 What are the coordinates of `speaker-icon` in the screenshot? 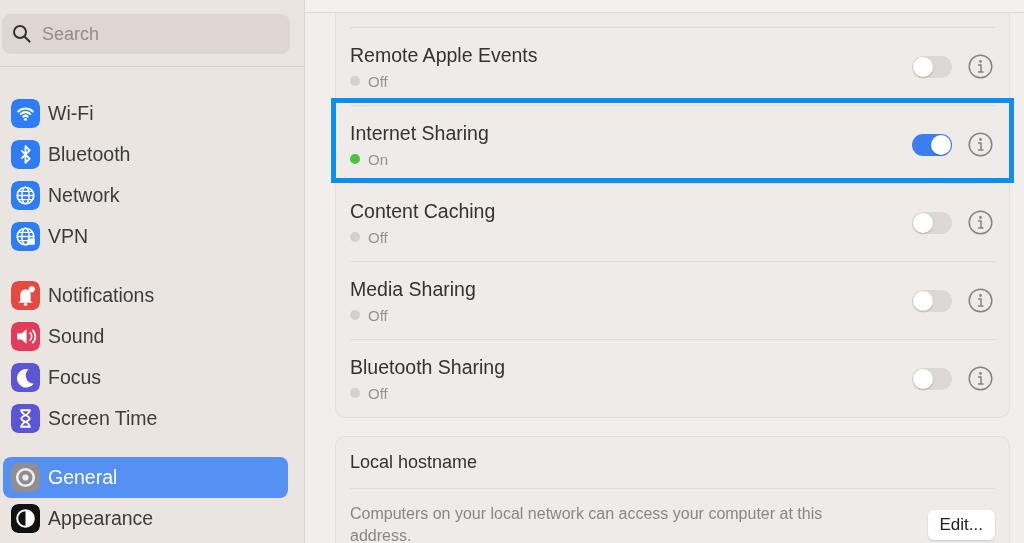 It's located at (25, 336).